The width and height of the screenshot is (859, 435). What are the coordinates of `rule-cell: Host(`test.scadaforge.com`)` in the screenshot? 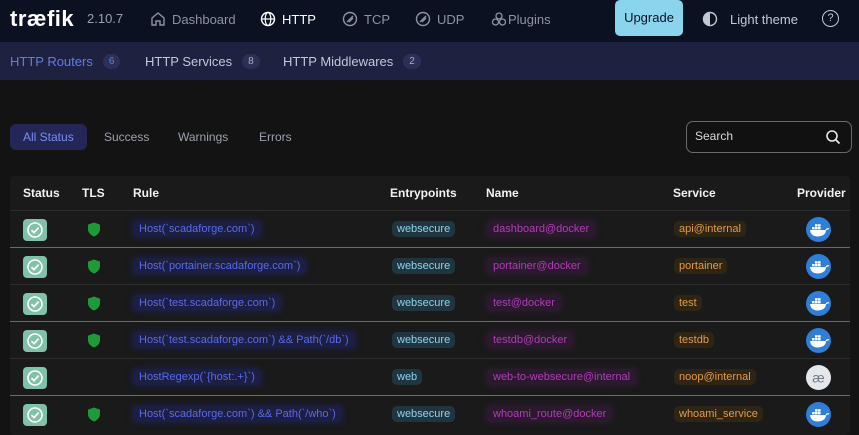 It's located at (207, 303).